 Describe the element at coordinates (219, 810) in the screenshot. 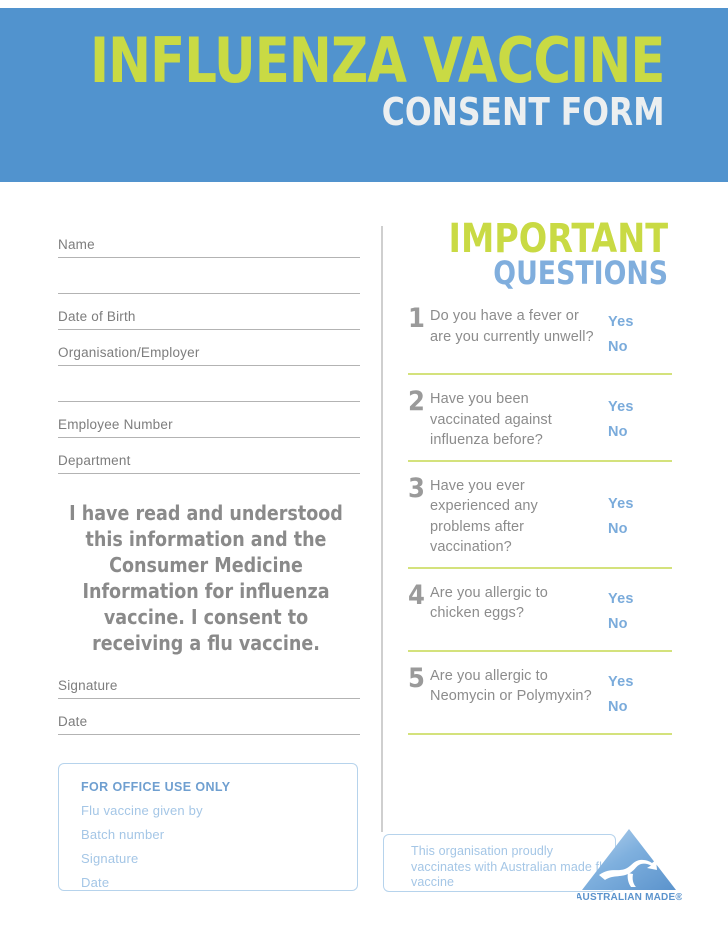

I see `office-use-item-flu-vaccine-given-by: Flu vaccine given by` at that location.